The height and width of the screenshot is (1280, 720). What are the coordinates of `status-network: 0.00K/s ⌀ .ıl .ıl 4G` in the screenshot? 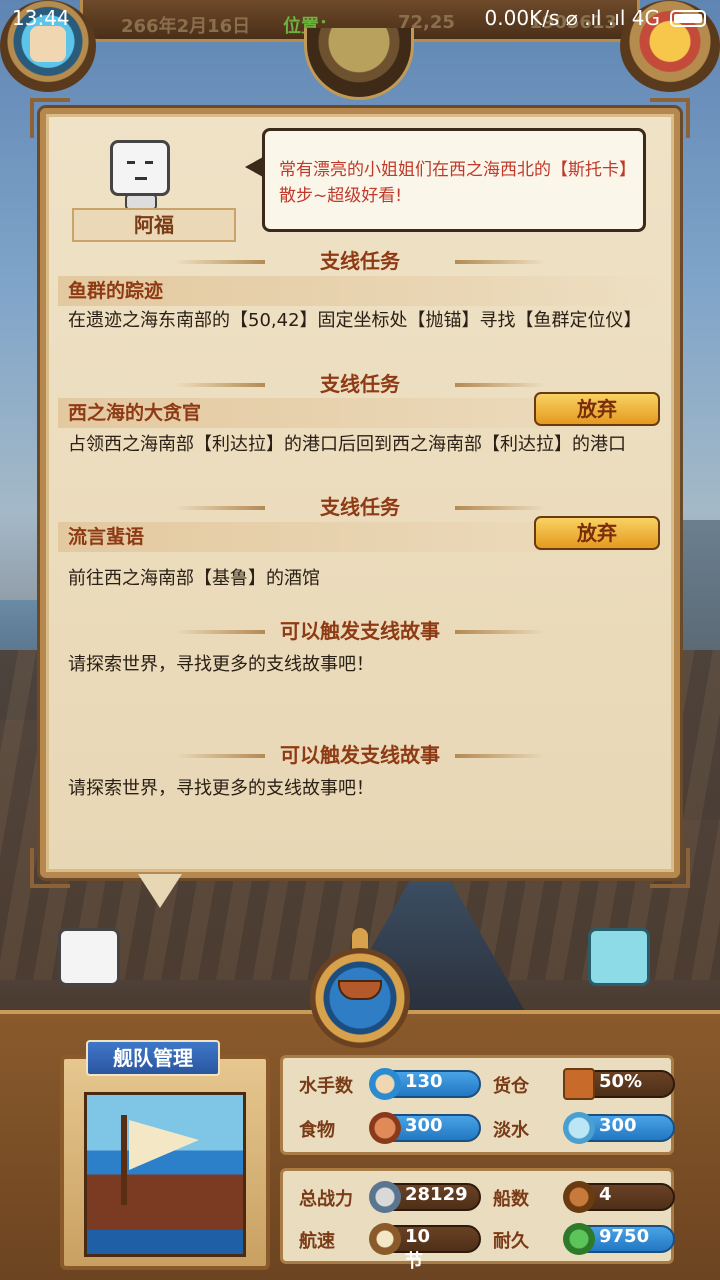 It's located at (572, 18).